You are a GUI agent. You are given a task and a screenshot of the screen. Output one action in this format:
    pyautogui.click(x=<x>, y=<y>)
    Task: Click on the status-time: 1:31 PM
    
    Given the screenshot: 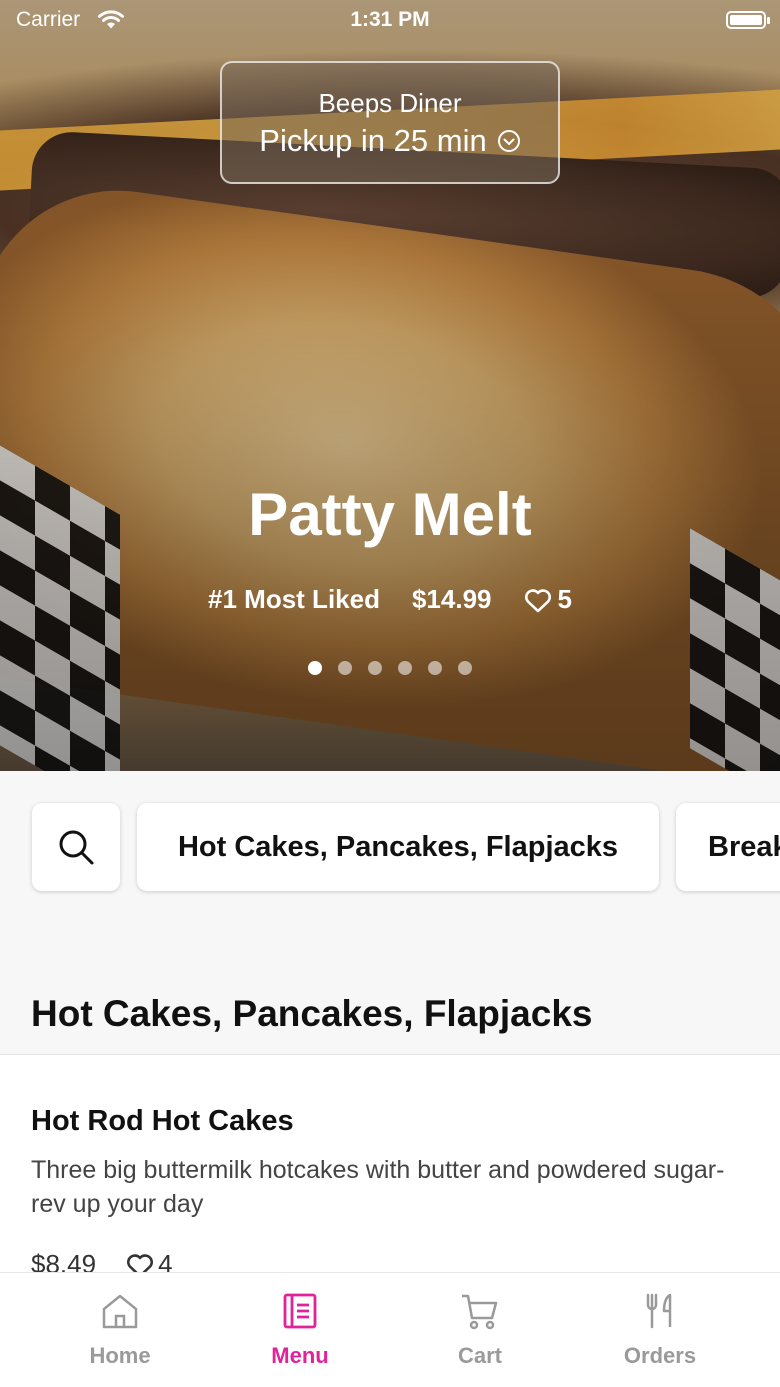 What is the action you would take?
    pyautogui.click(x=390, y=19)
    